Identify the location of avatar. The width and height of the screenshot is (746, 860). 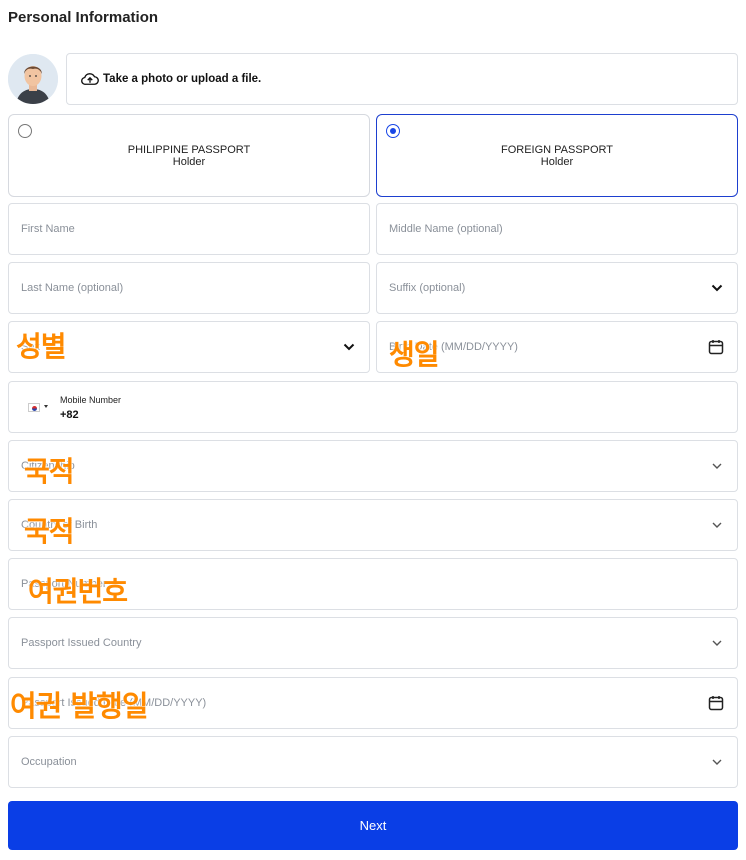
(33, 79).